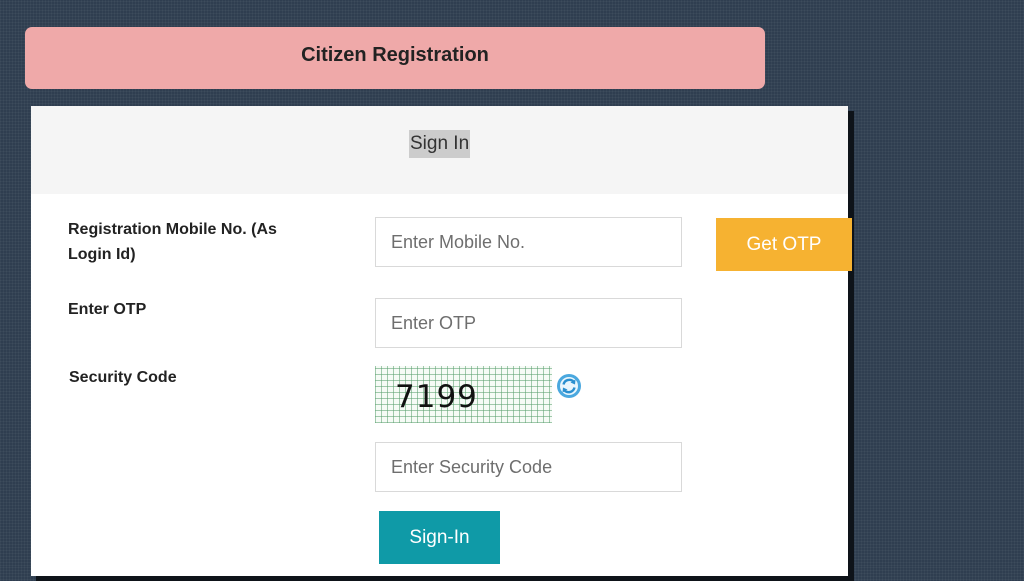 This screenshot has width=1024, height=581. I want to click on security-code-input, so click(528, 467).